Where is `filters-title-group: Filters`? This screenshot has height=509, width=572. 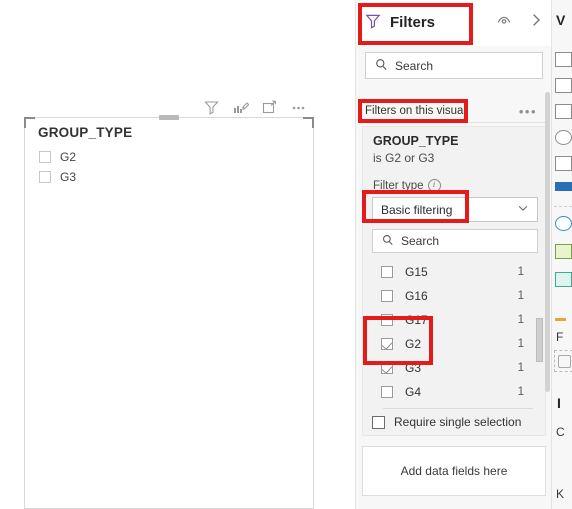 filters-title-group: Filters is located at coordinates (400, 22).